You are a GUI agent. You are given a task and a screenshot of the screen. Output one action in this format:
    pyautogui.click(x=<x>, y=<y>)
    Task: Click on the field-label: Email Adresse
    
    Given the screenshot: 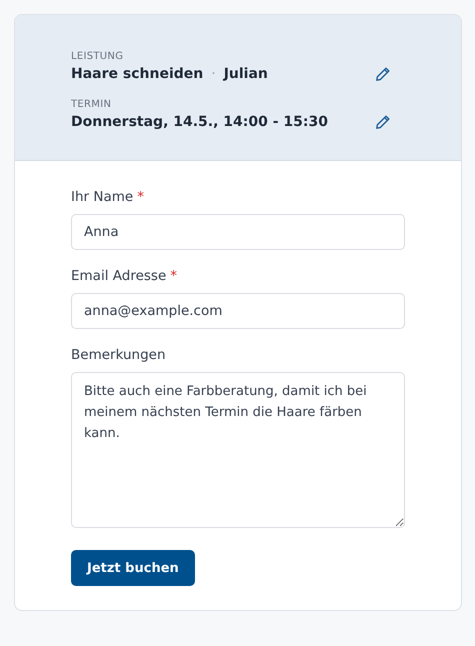 What is the action you would take?
    pyautogui.click(x=118, y=276)
    